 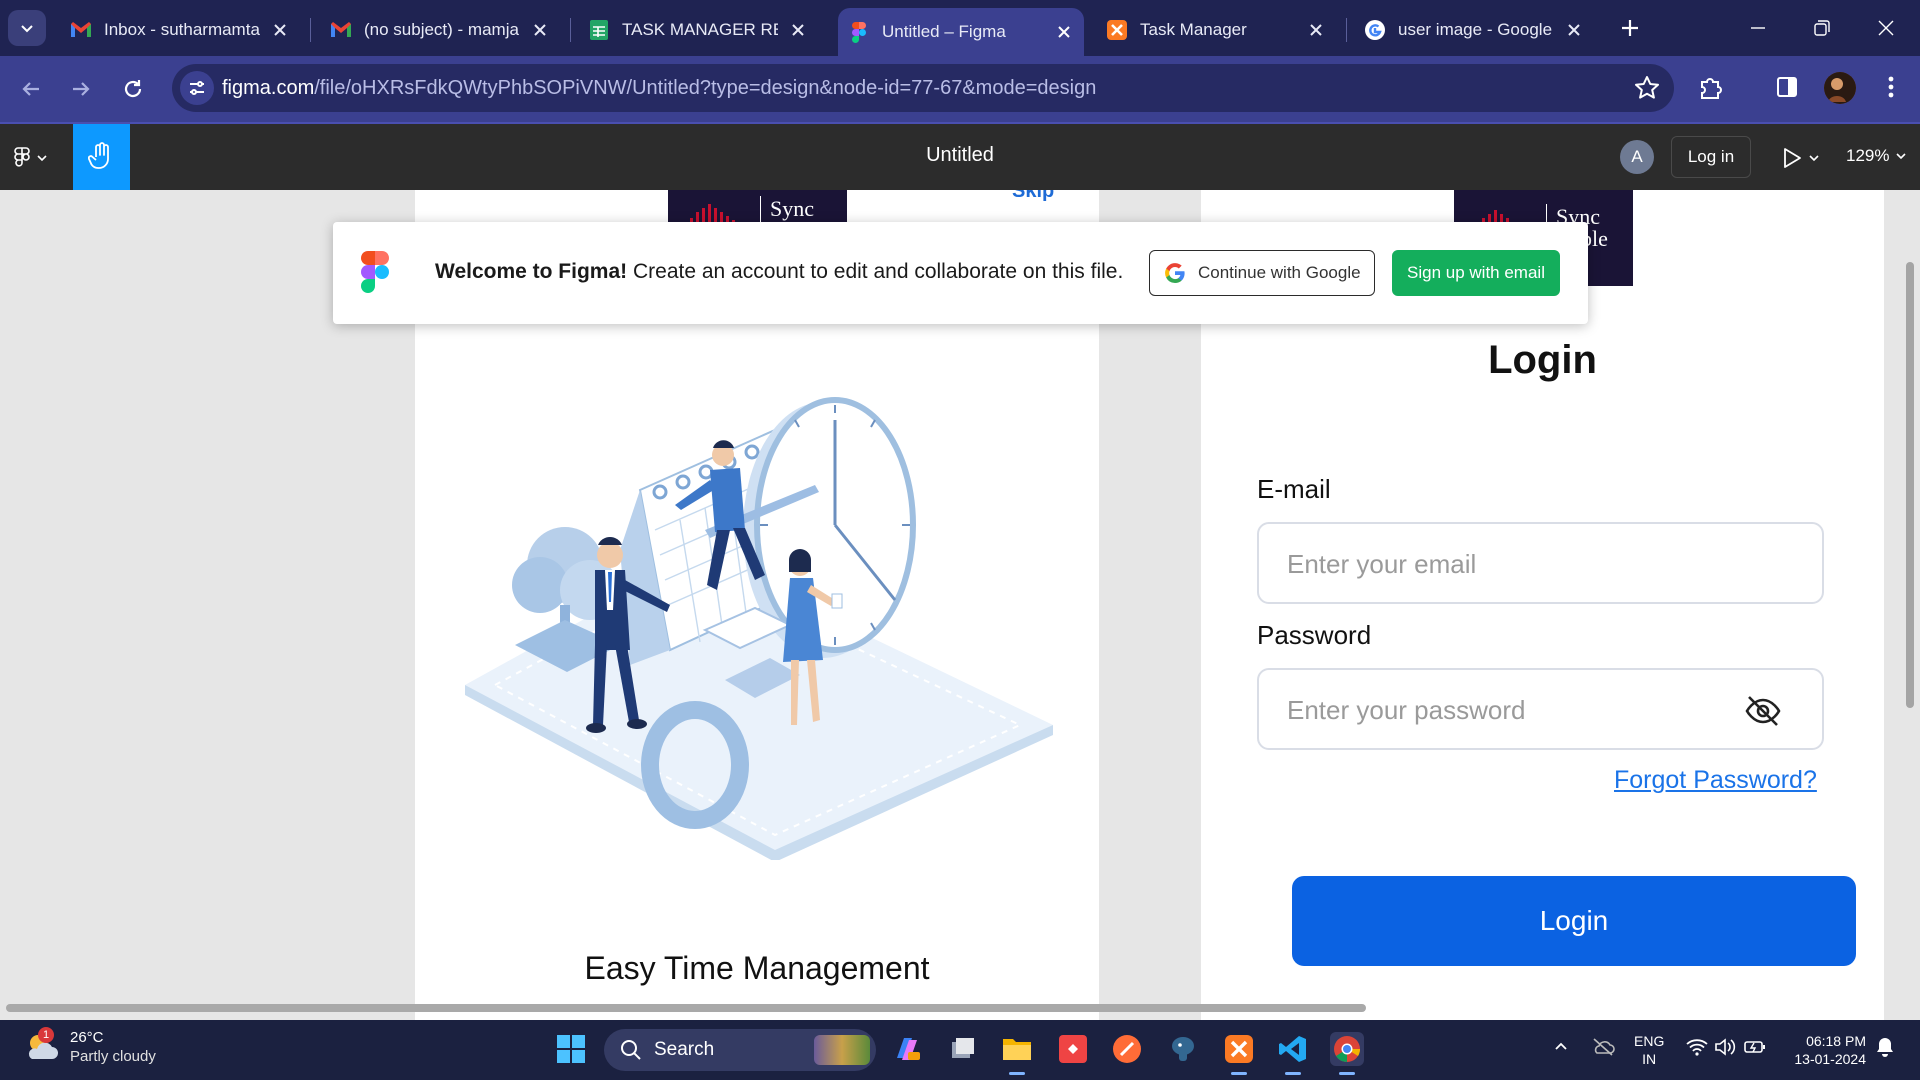 What do you see at coordinates (1891, 87) in the screenshot?
I see `browser-menu-button` at bounding box center [1891, 87].